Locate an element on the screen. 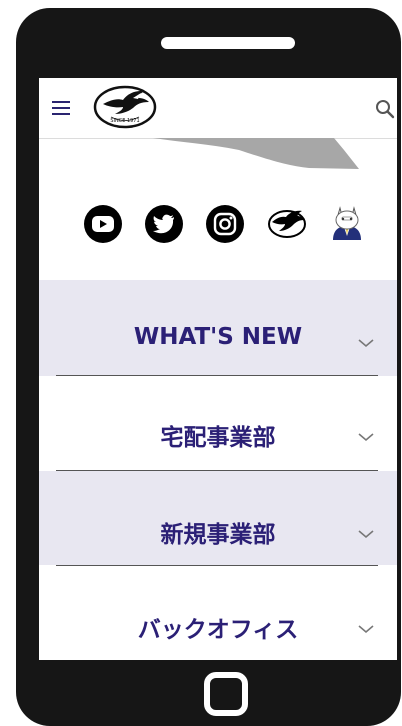  section-title: 新規事業部 is located at coordinates (218, 535).